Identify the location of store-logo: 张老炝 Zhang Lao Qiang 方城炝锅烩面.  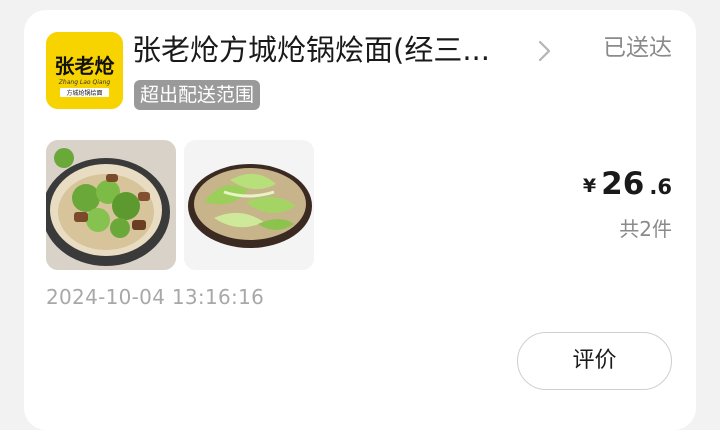
(84, 70).